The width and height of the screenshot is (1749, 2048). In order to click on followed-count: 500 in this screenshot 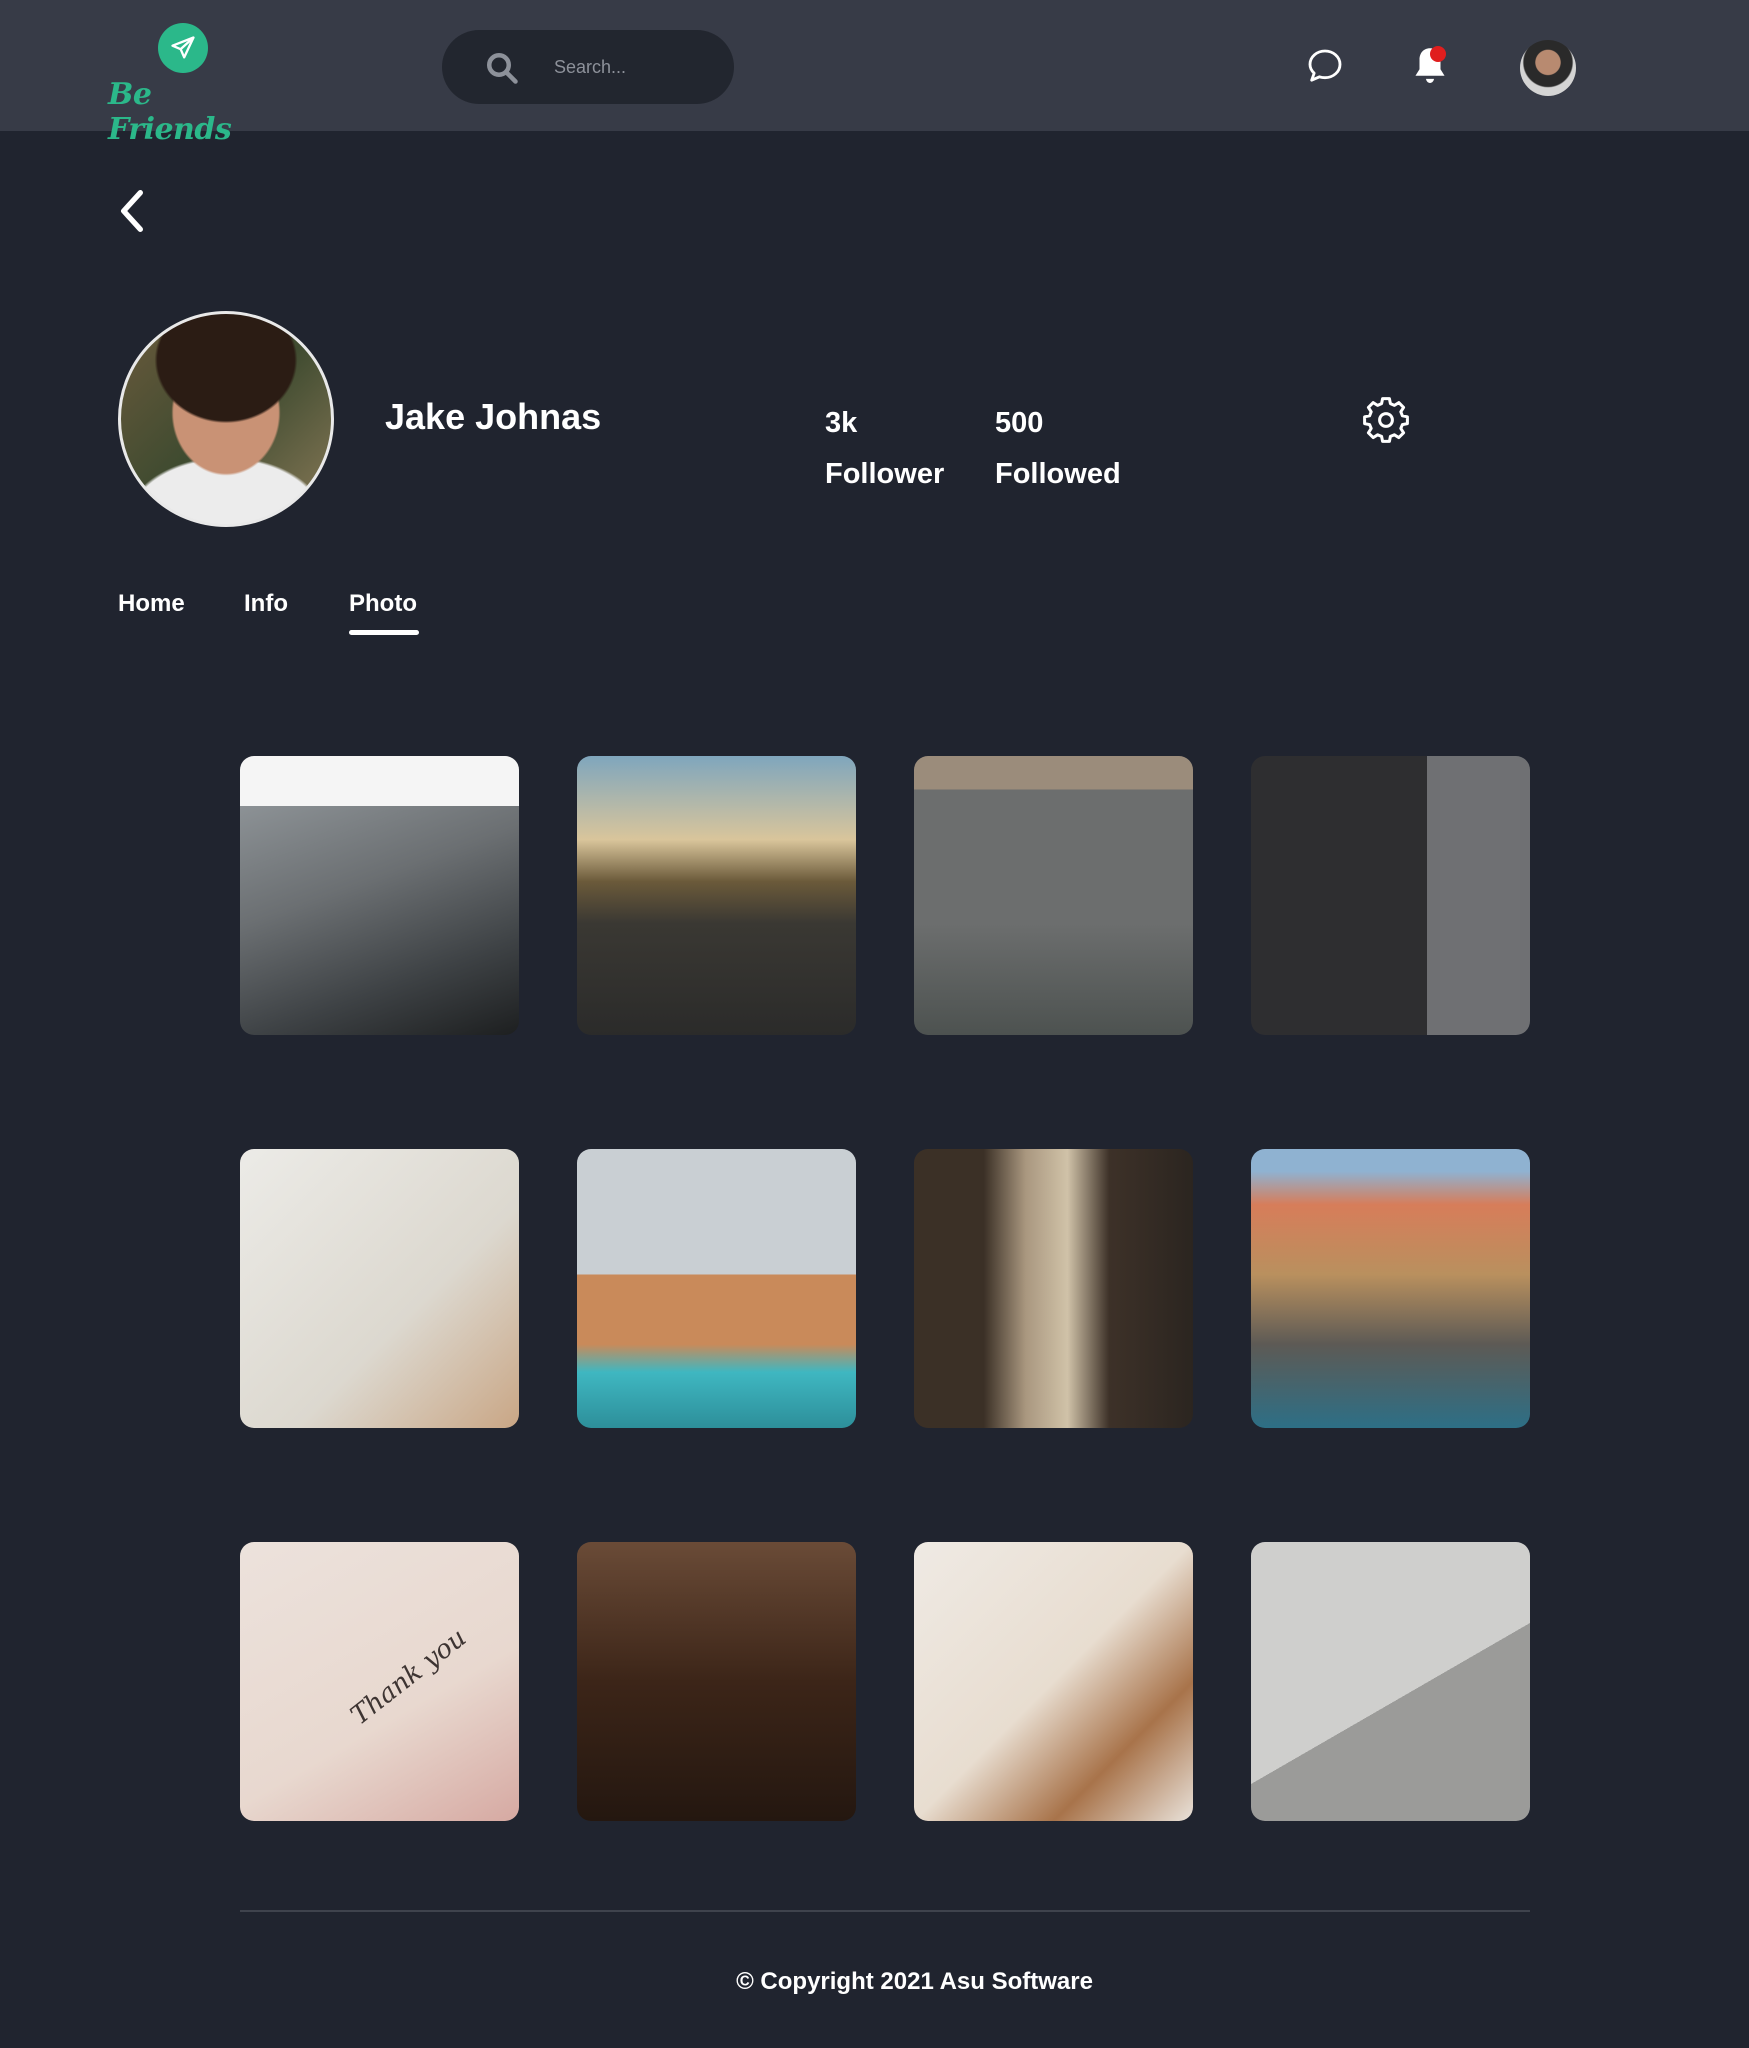, I will do `click(1019, 423)`.